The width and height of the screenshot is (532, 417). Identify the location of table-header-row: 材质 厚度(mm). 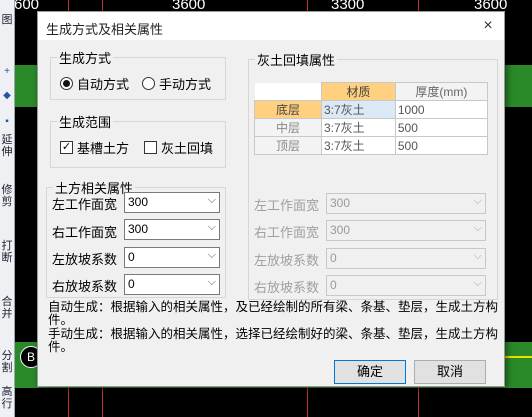
(371, 91).